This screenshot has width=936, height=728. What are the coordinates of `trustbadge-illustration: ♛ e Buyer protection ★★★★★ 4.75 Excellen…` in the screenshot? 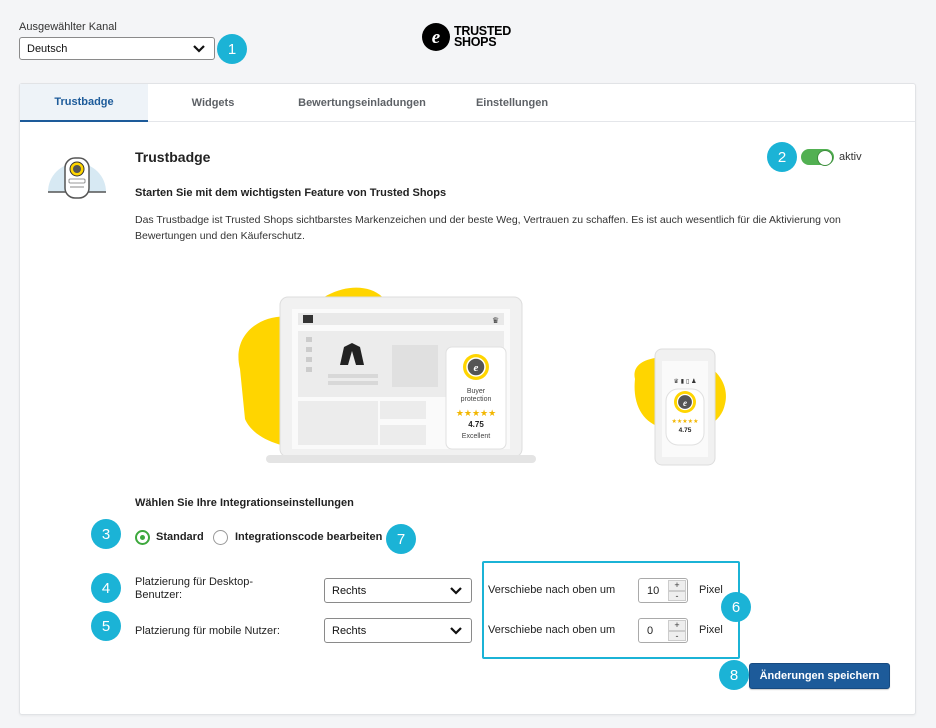 It's located at (482, 376).